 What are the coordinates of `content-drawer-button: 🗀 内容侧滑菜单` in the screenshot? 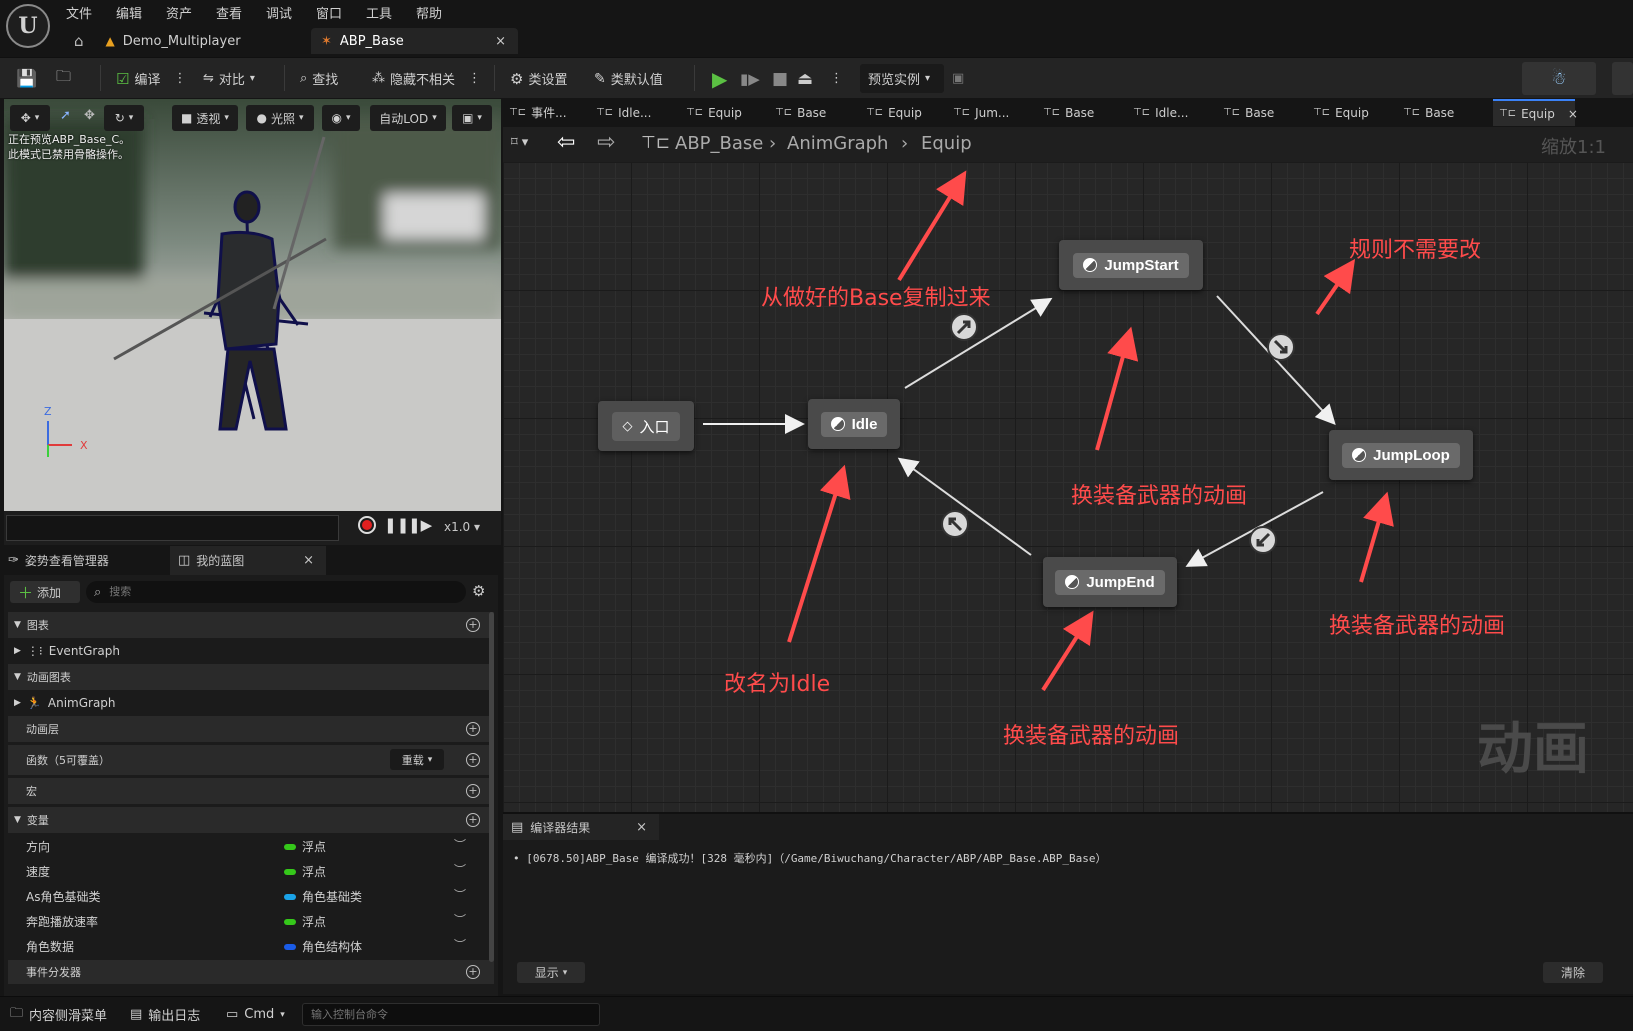 It's located at (58, 1014).